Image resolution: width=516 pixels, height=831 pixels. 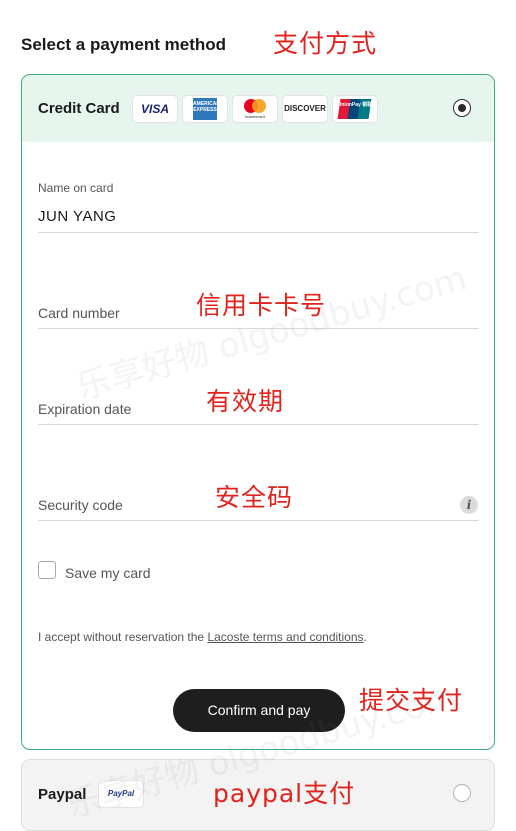 What do you see at coordinates (47, 570) in the screenshot?
I see `save-card-checkbox` at bounding box center [47, 570].